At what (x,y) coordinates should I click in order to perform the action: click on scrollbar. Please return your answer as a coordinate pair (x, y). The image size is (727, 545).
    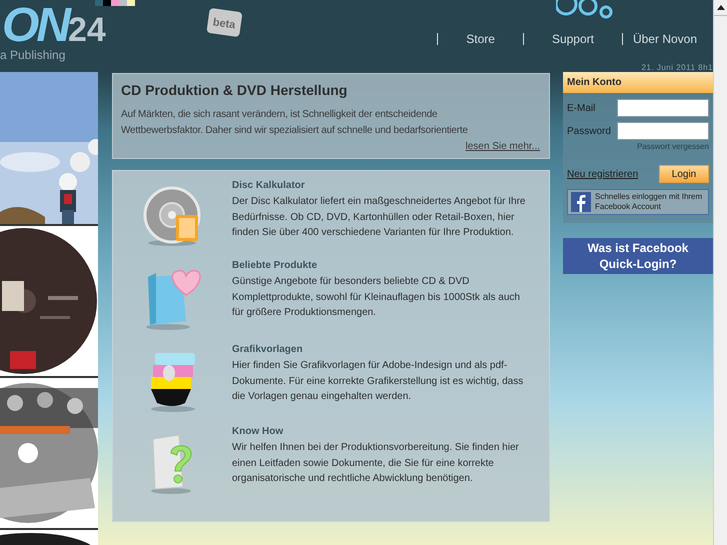
    Looking at the image, I should click on (720, 272).